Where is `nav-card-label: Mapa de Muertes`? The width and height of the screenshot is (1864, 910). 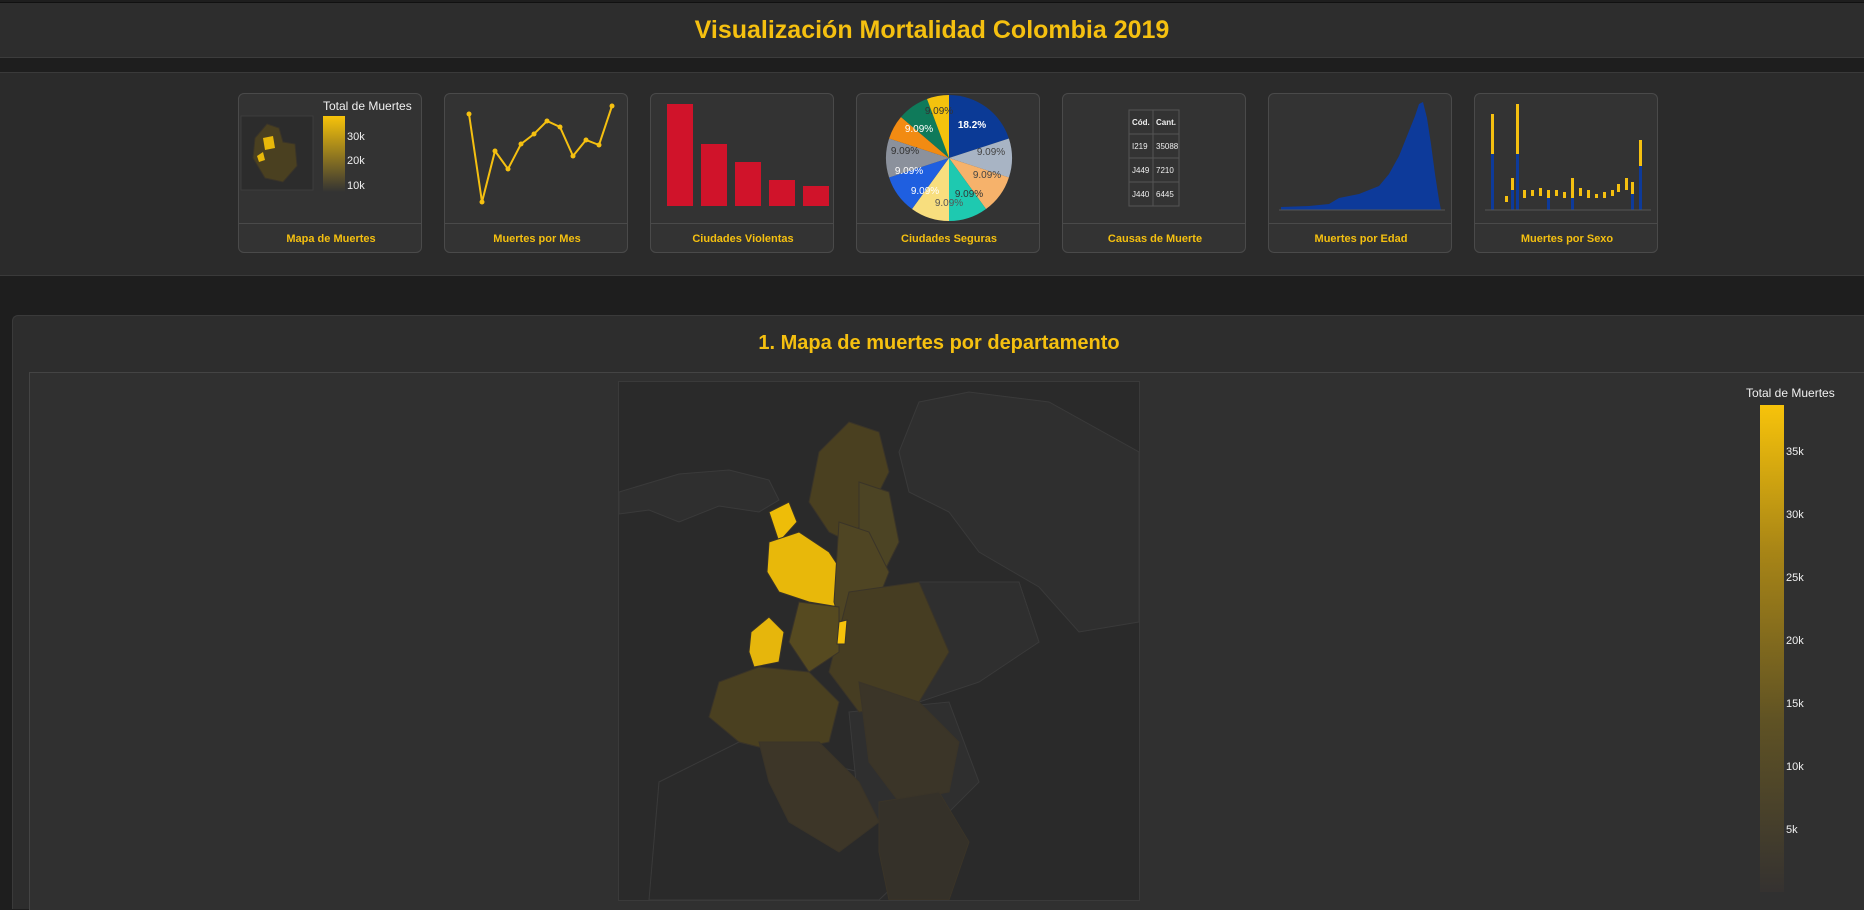 nav-card-label: Mapa de Muertes is located at coordinates (330, 237).